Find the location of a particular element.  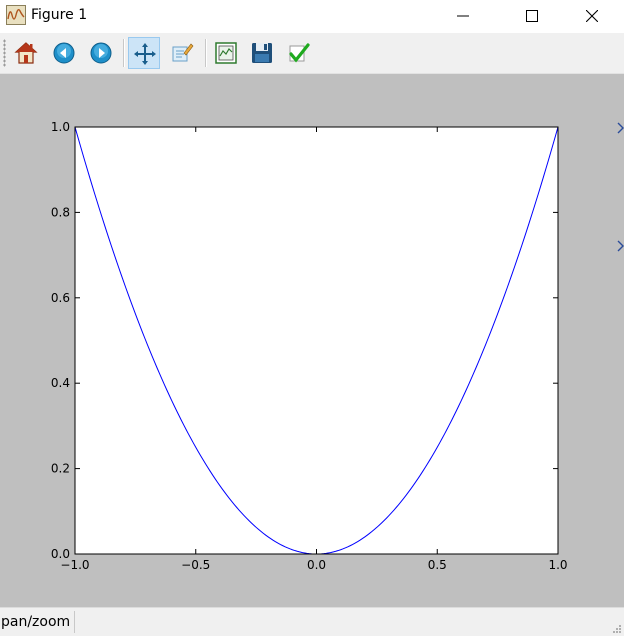

figure-app-icon is located at coordinates (16, 15).